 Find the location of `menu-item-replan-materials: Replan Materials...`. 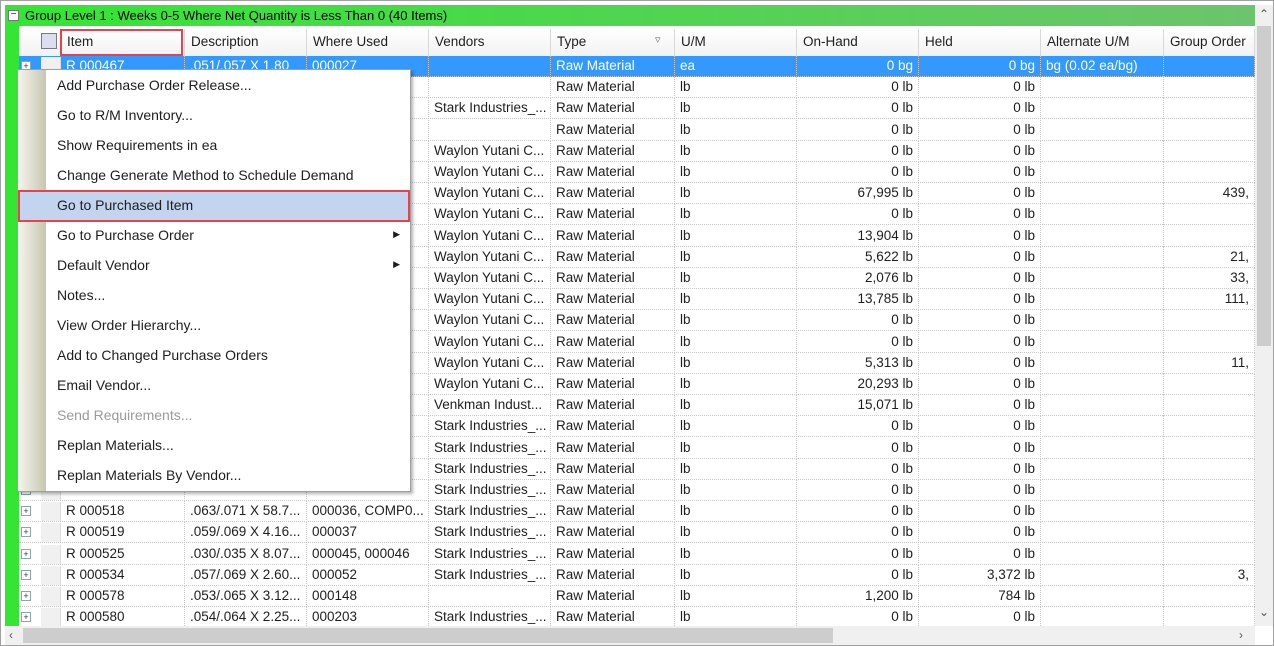

menu-item-replan-materials: Replan Materials... is located at coordinates (214, 446).